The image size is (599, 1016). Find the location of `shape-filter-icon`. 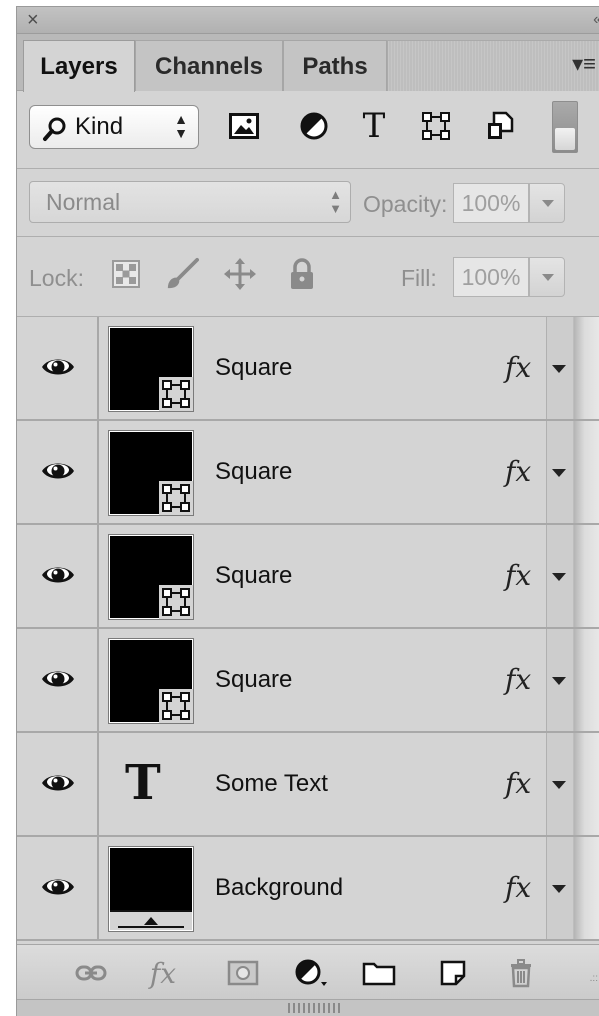

shape-filter-icon is located at coordinates (436, 126).